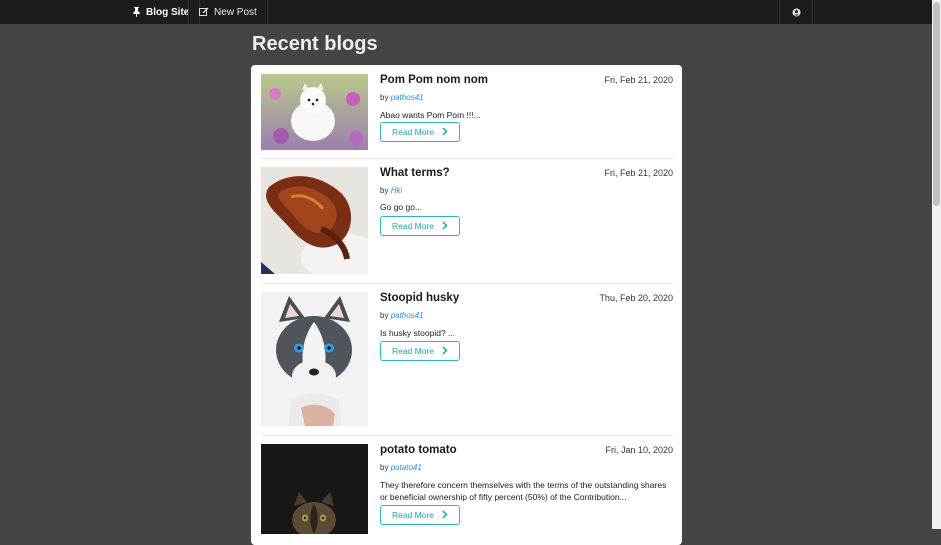 Image resolution: width=941 pixels, height=545 pixels. I want to click on post-title: Stoopid husky, so click(419, 298).